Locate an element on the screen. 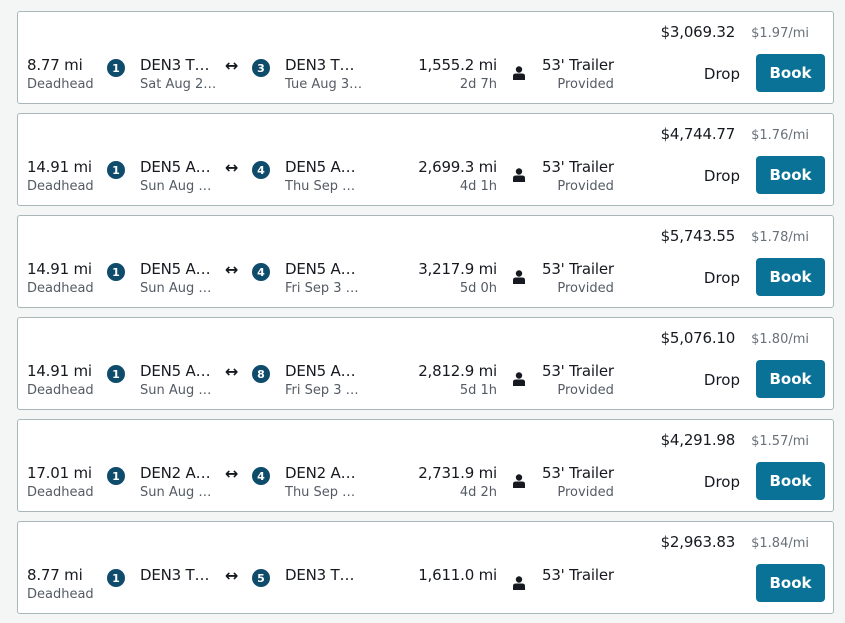 The width and height of the screenshot is (845, 623). trip-duration: 5d 0h is located at coordinates (478, 288).